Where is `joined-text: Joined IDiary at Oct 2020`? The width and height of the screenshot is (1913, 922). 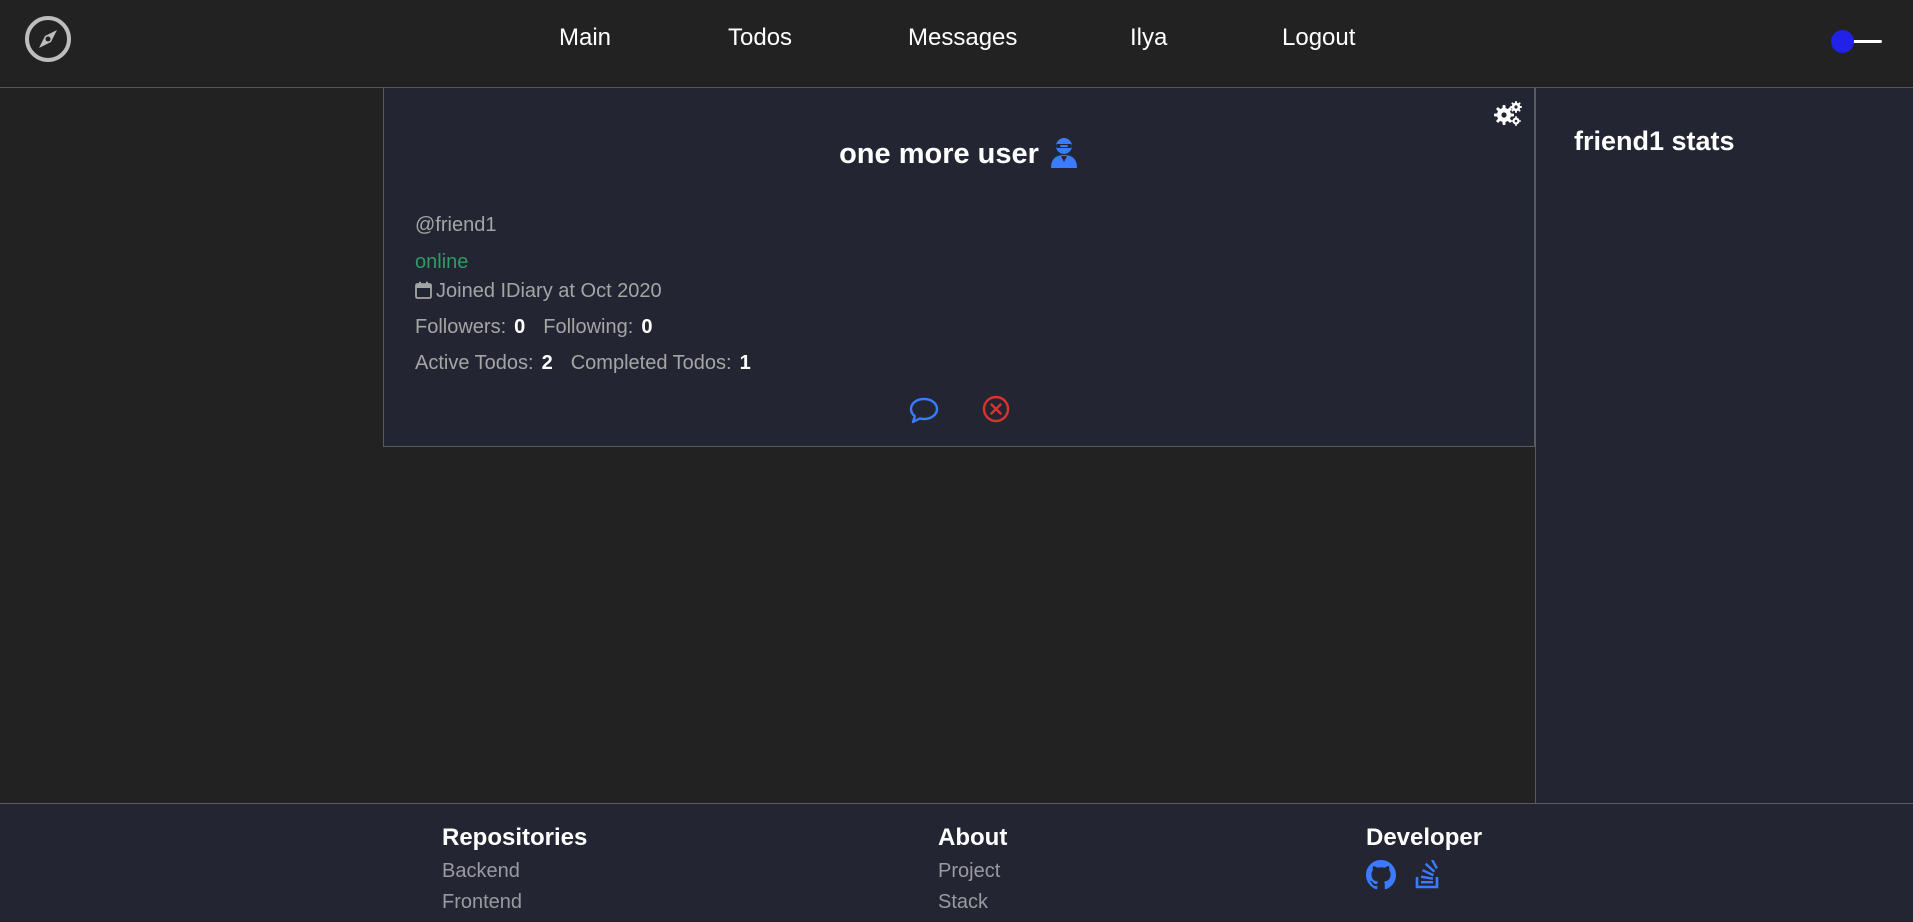
joined-text: Joined IDiary at Oct 2020 is located at coordinates (549, 291).